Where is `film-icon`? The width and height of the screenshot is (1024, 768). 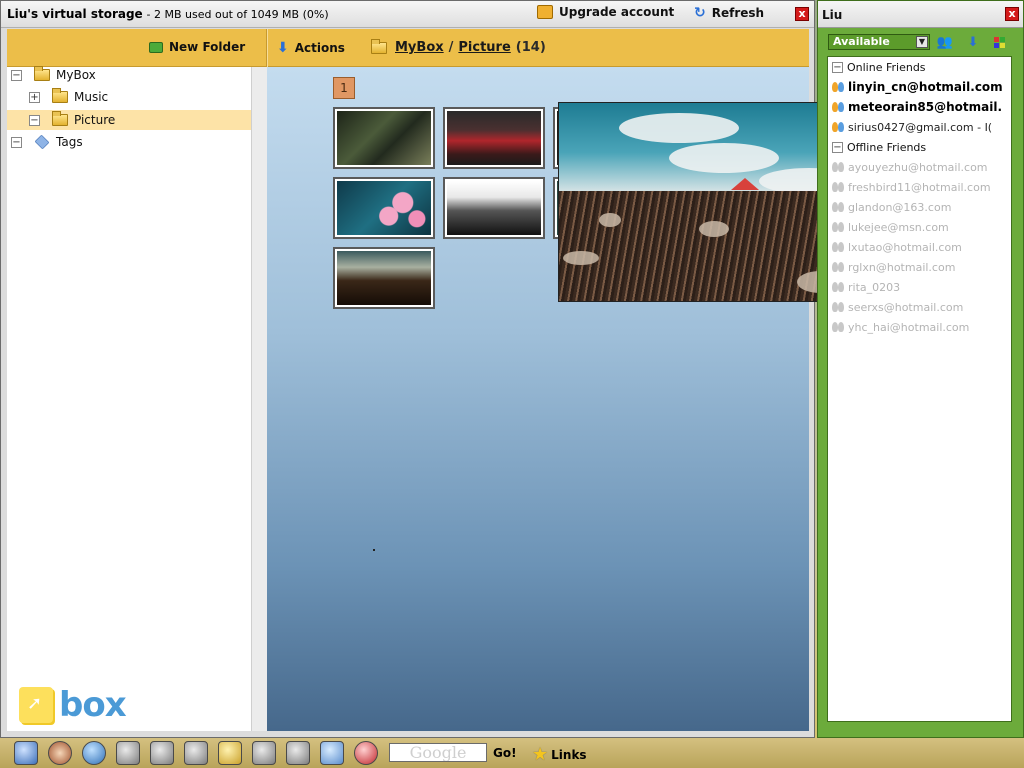 film-icon is located at coordinates (264, 753).